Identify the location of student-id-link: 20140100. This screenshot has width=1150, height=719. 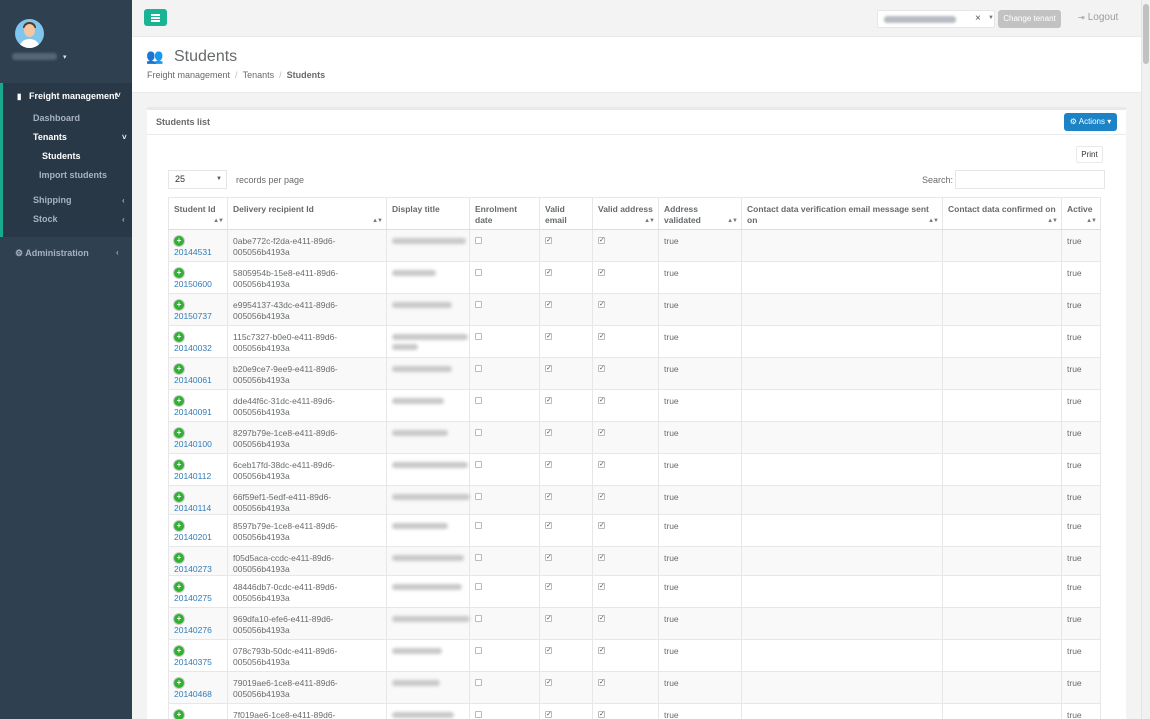
(193, 444).